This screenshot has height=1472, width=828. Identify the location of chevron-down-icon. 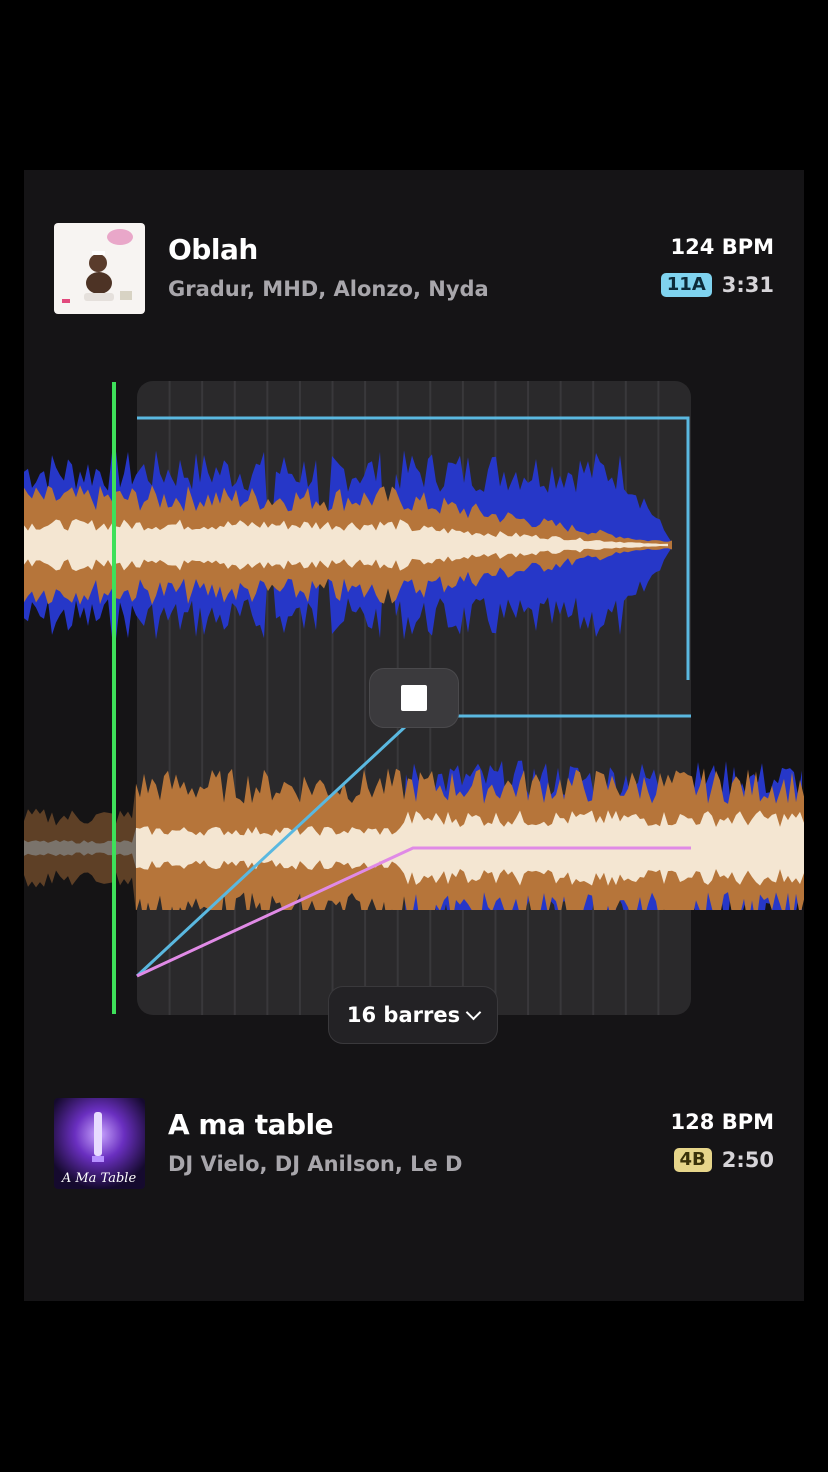
(473, 1012).